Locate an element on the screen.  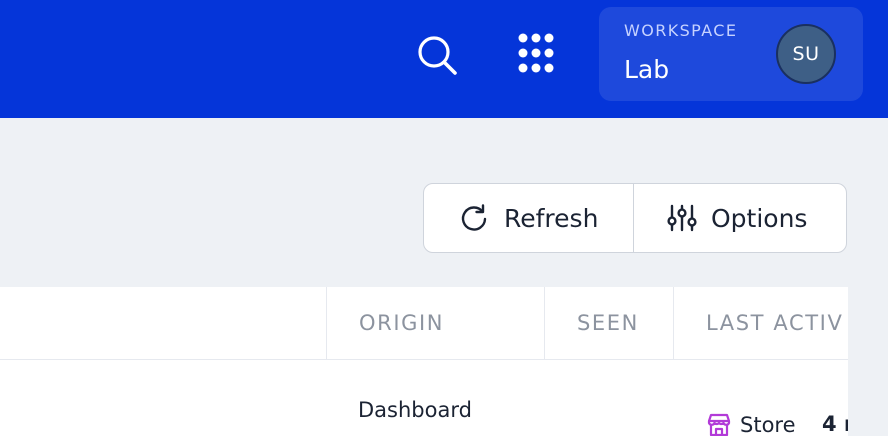
avatar: SU is located at coordinates (806, 54).